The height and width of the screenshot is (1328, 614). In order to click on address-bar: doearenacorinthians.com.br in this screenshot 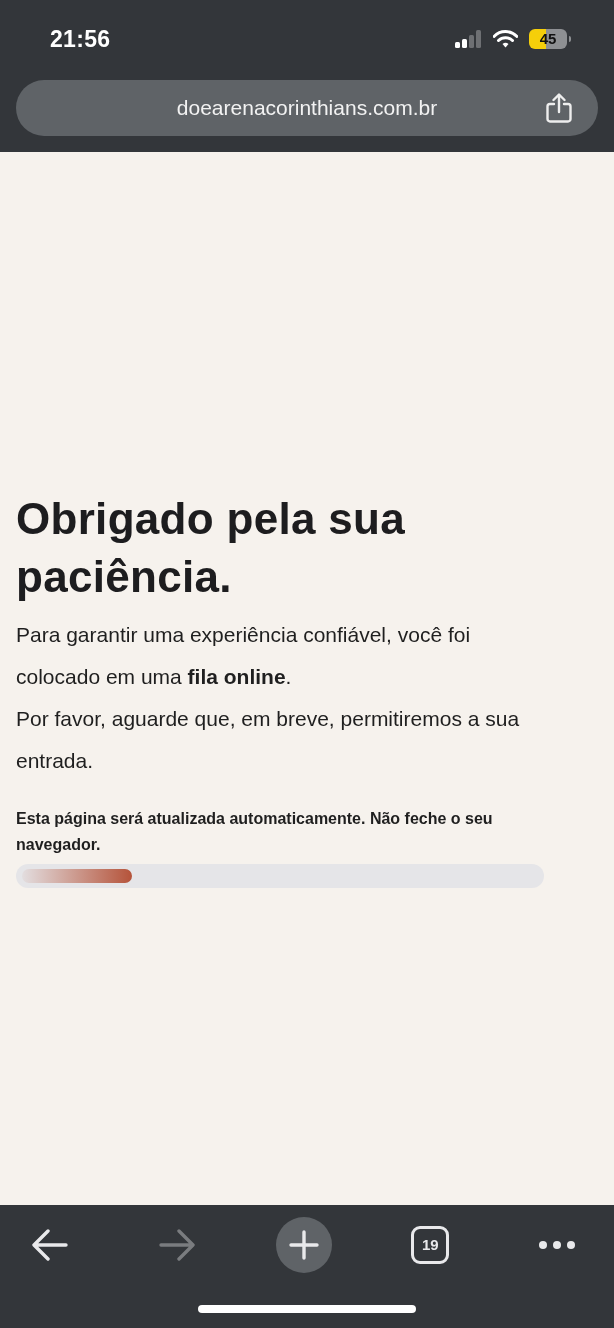, I will do `click(307, 108)`.